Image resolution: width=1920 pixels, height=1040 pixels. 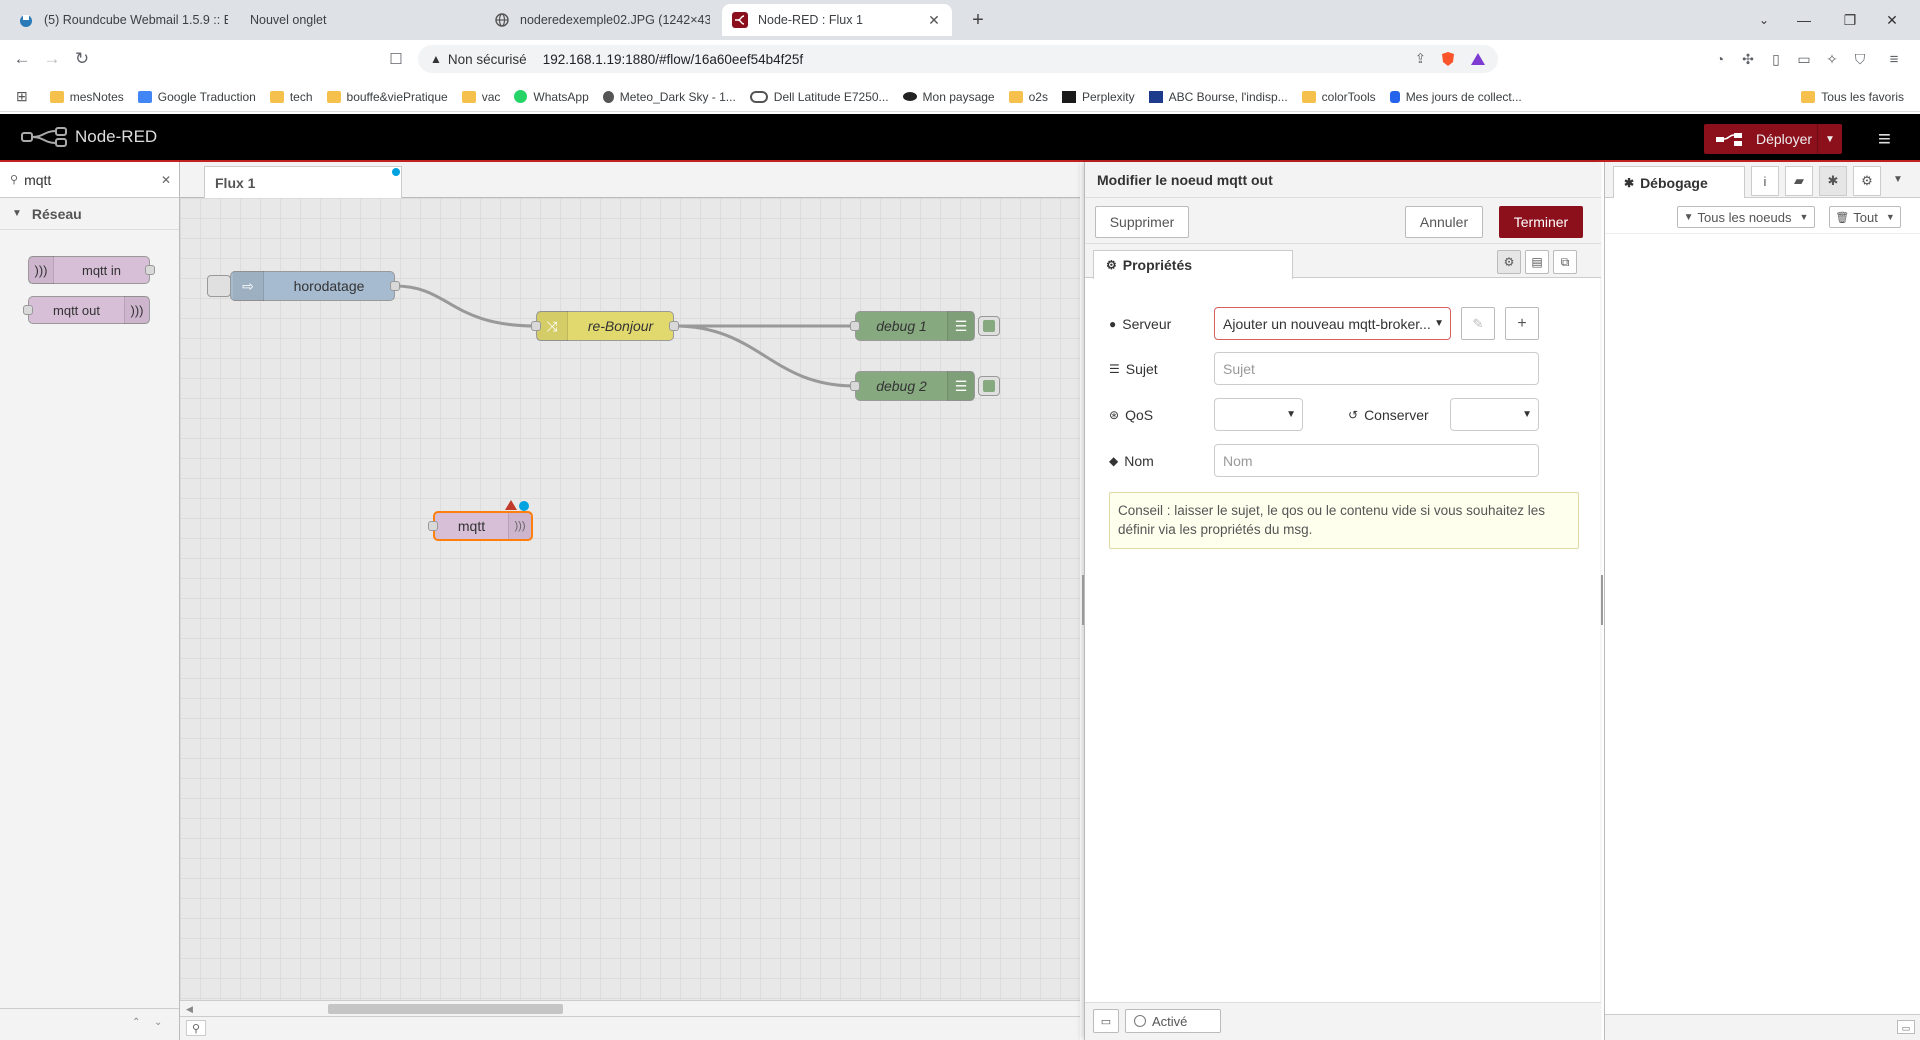 What do you see at coordinates (1388, 415) in the screenshot?
I see `retain-label: ↺ Conserver` at bounding box center [1388, 415].